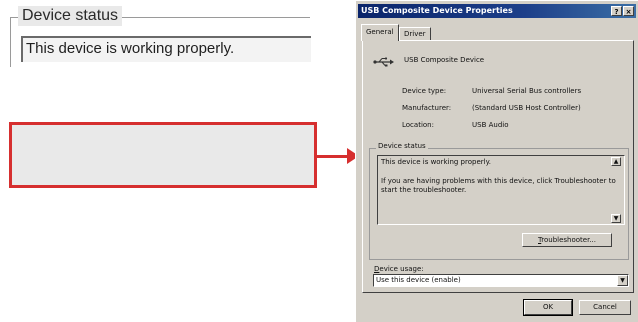  I want to click on prop-label-device-type: Device type:, so click(424, 91).